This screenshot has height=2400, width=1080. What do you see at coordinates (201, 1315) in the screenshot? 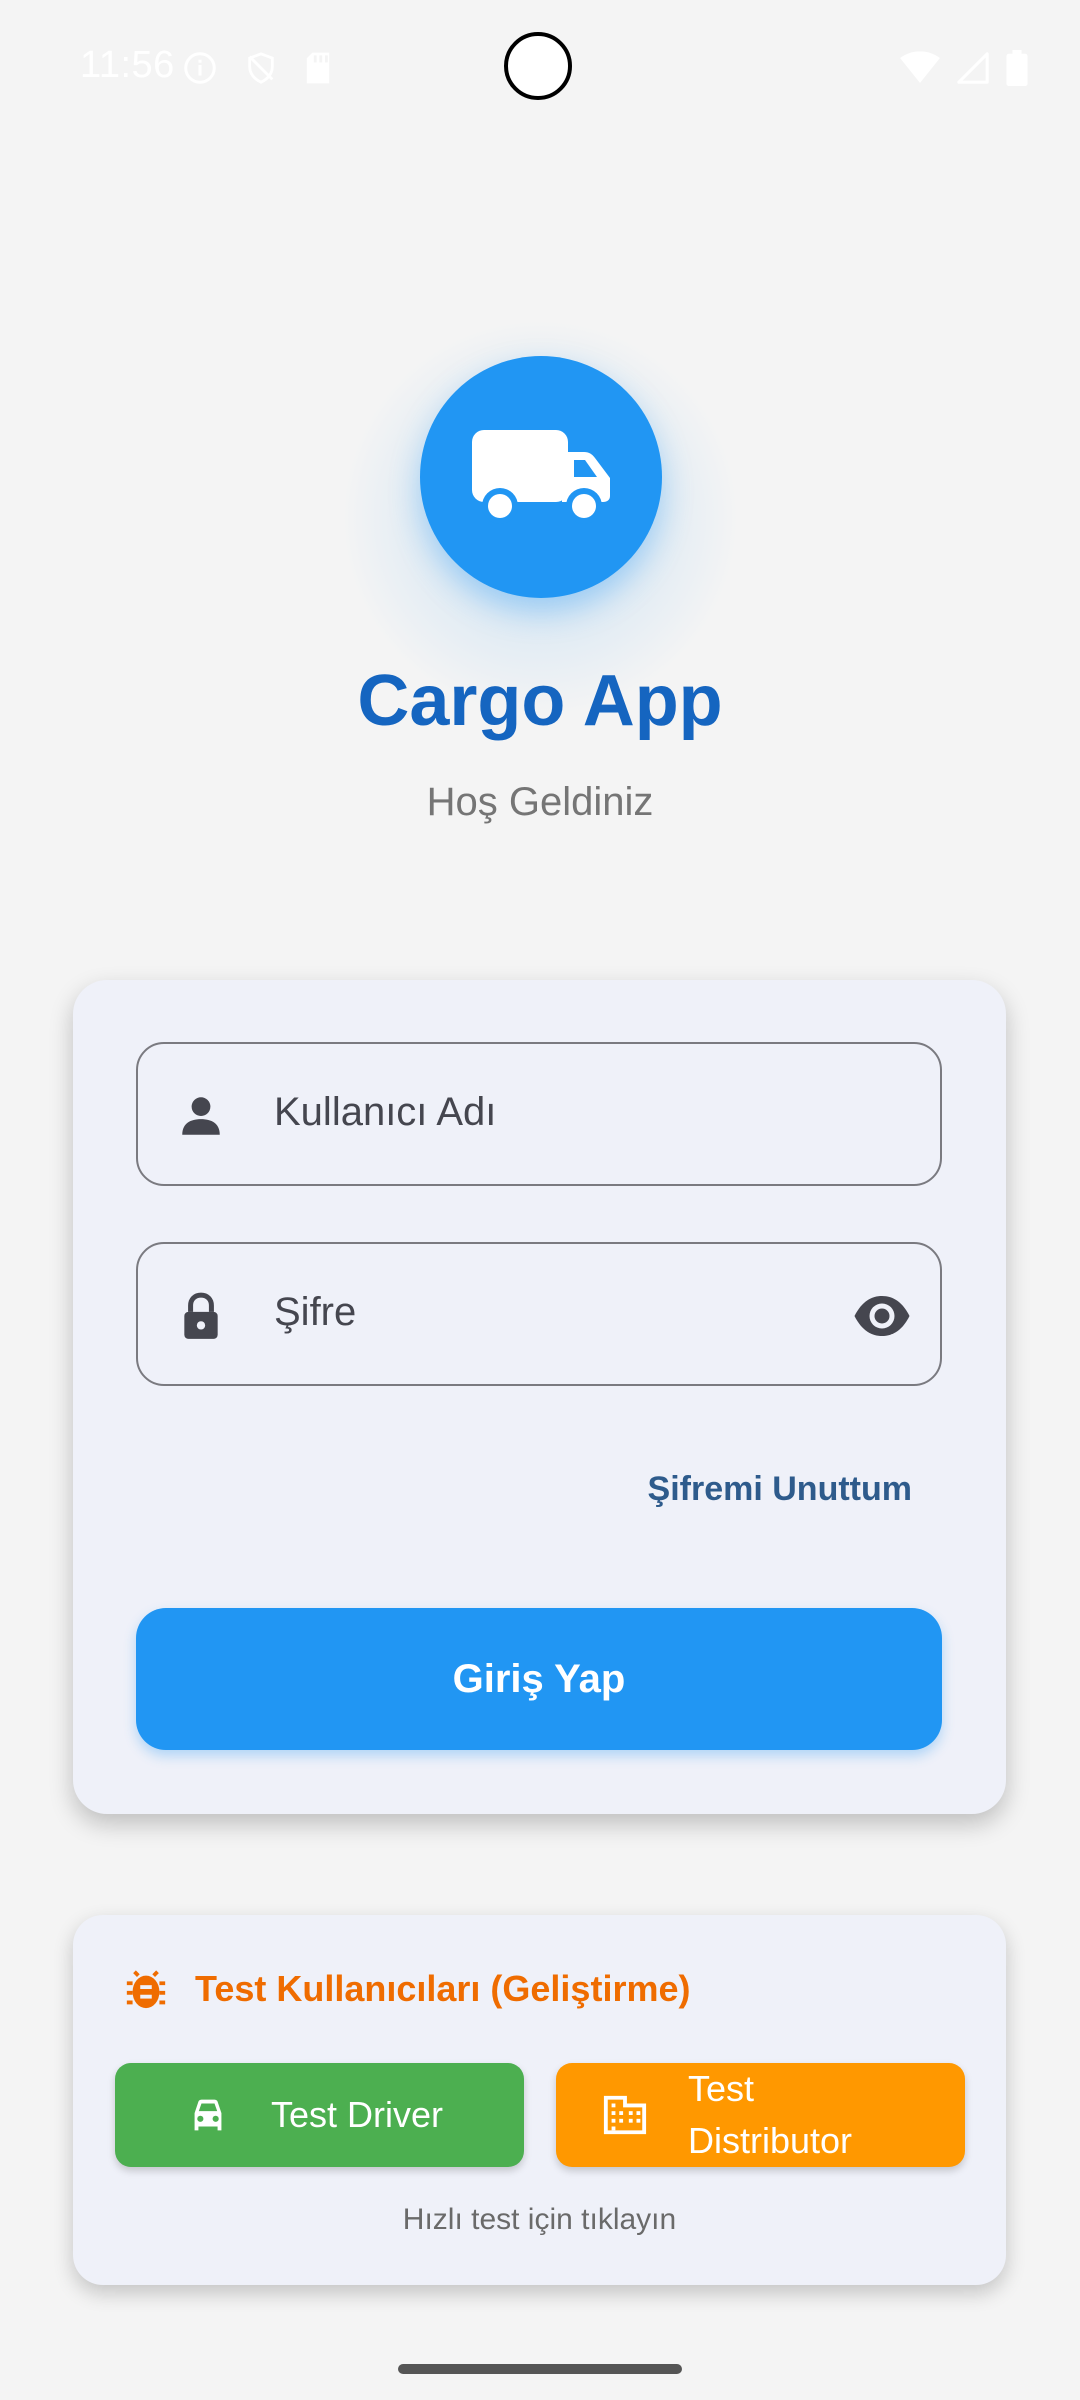
I see `lock-icon` at bounding box center [201, 1315].